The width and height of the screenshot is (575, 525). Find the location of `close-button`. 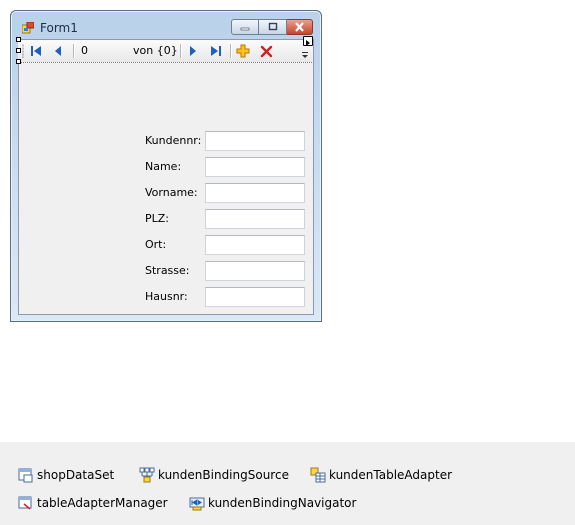

close-button is located at coordinates (300, 27).